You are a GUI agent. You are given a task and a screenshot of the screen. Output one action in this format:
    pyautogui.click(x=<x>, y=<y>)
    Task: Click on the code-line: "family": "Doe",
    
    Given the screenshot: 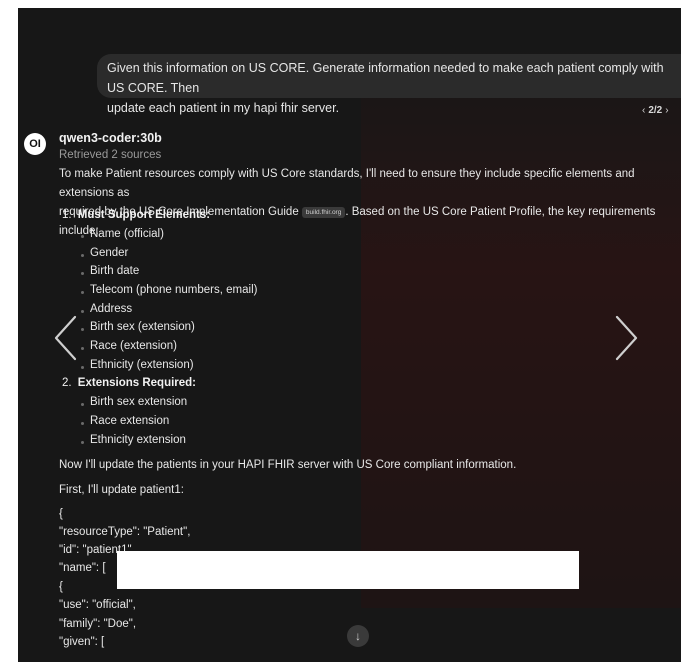 What is the action you would take?
    pyautogui.click(x=98, y=624)
    